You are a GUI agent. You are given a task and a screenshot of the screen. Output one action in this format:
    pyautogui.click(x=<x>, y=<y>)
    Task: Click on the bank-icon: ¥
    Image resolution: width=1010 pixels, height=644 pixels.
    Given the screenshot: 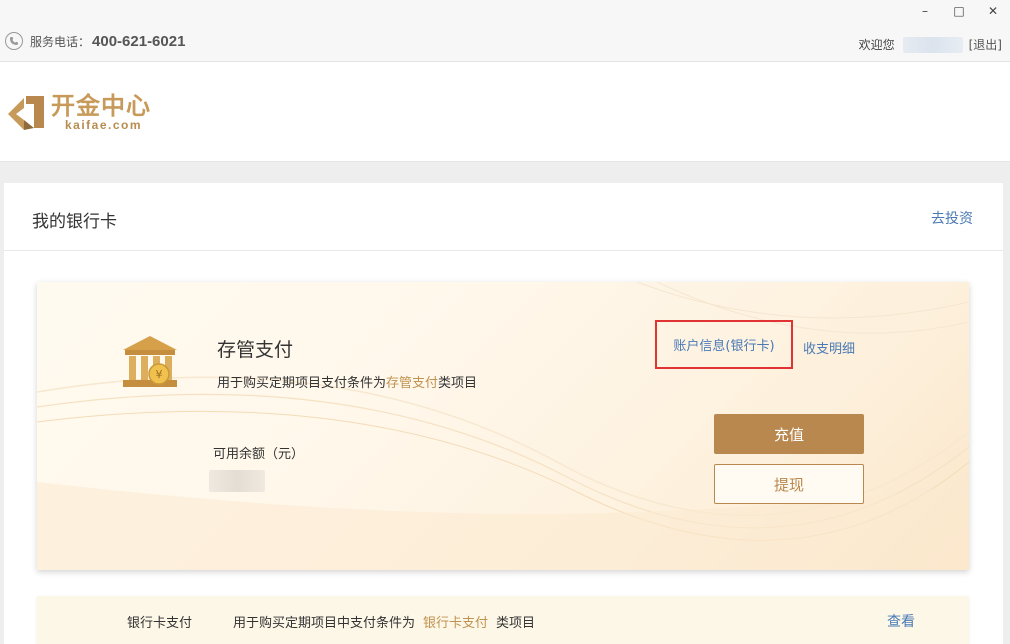 What is the action you would take?
    pyautogui.click(x=150, y=361)
    